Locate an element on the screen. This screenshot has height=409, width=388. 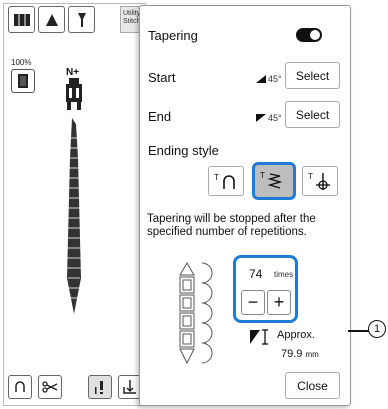
start-select-button: Select is located at coordinates (312, 75).